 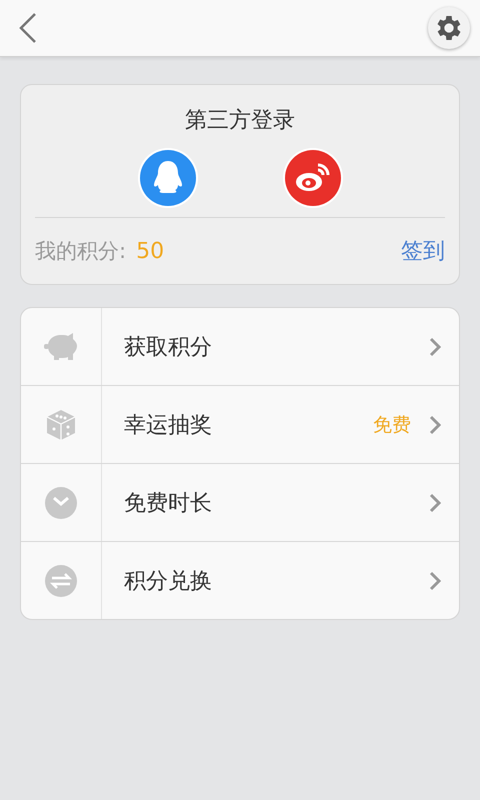 I want to click on settings-button, so click(x=449, y=28).